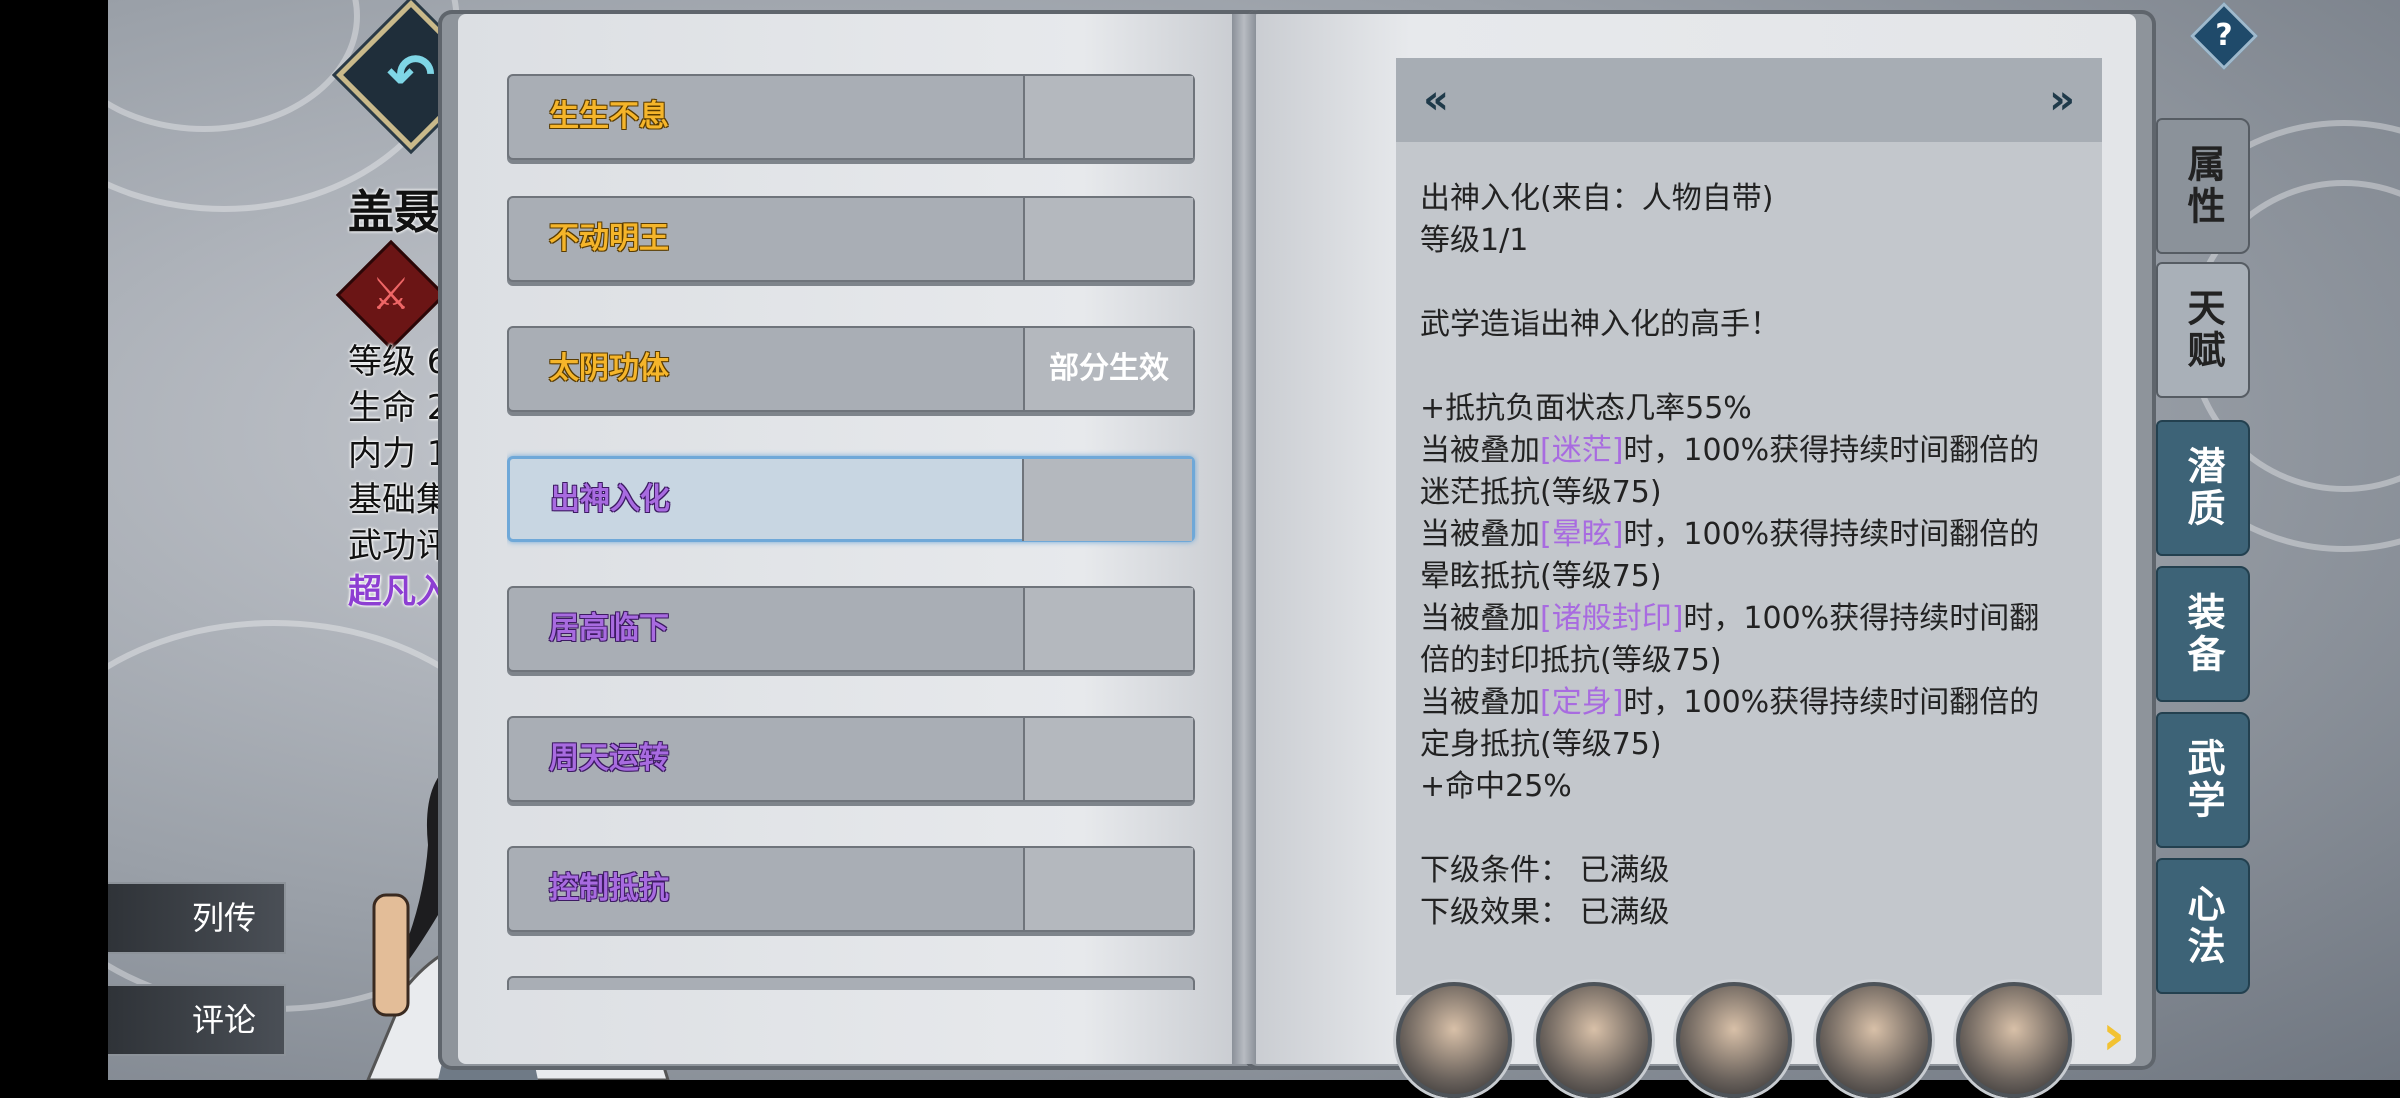 This screenshot has width=2400, height=1098. Describe the element at coordinates (1571, 660) in the screenshot. I see `detail-effect: 倍的封印抵抗(等级75)` at that location.